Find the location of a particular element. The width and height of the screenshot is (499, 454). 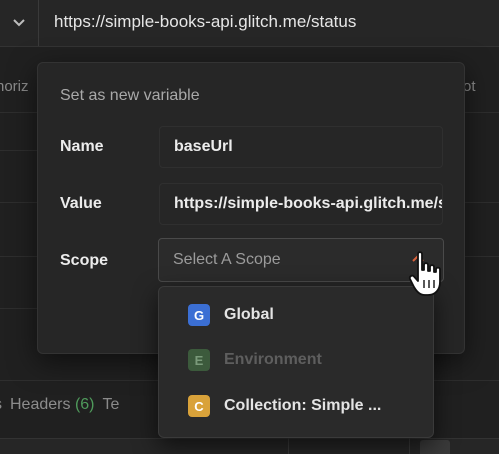

method-dropdown is located at coordinates (19, 23).